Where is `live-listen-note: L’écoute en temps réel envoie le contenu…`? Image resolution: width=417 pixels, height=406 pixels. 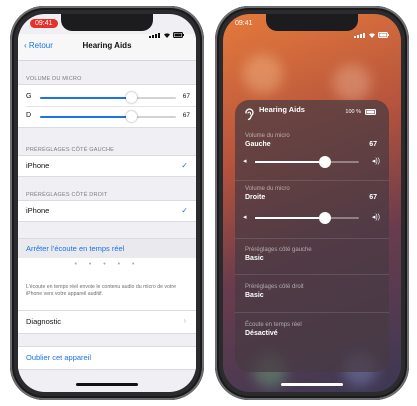
live-listen-note: L’écoute en temps réel envoie le contenu… is located at coordinates (101, 290).